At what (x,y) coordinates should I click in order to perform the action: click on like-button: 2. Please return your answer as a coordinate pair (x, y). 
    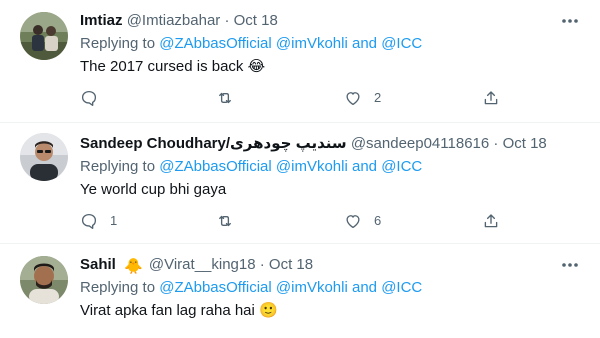
    Looking at the image, I should click on (362, 98).